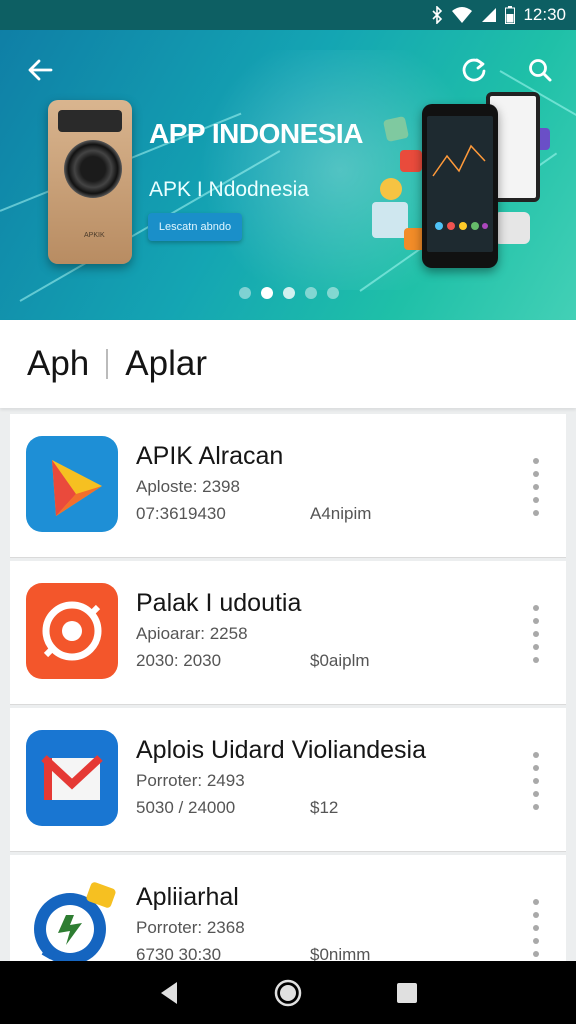 The height and width of the screenshot is (1024, 576). What do you see at coordinates (256, 133) in the screenshot?
I see `banner-title: APP INDONESIA` at bounding box center [256, 133].